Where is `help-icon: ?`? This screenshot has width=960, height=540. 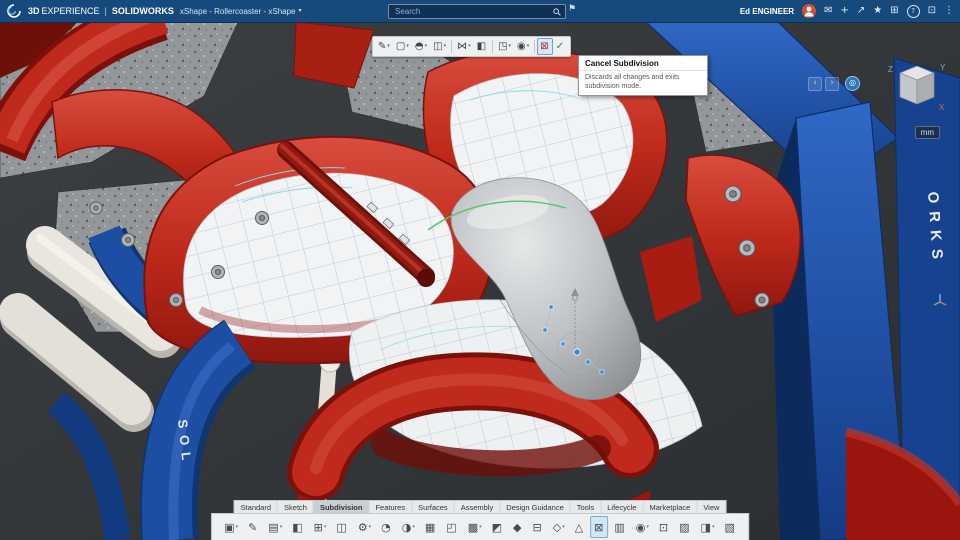 help-icon: ? is located at coordinates (913, 11).